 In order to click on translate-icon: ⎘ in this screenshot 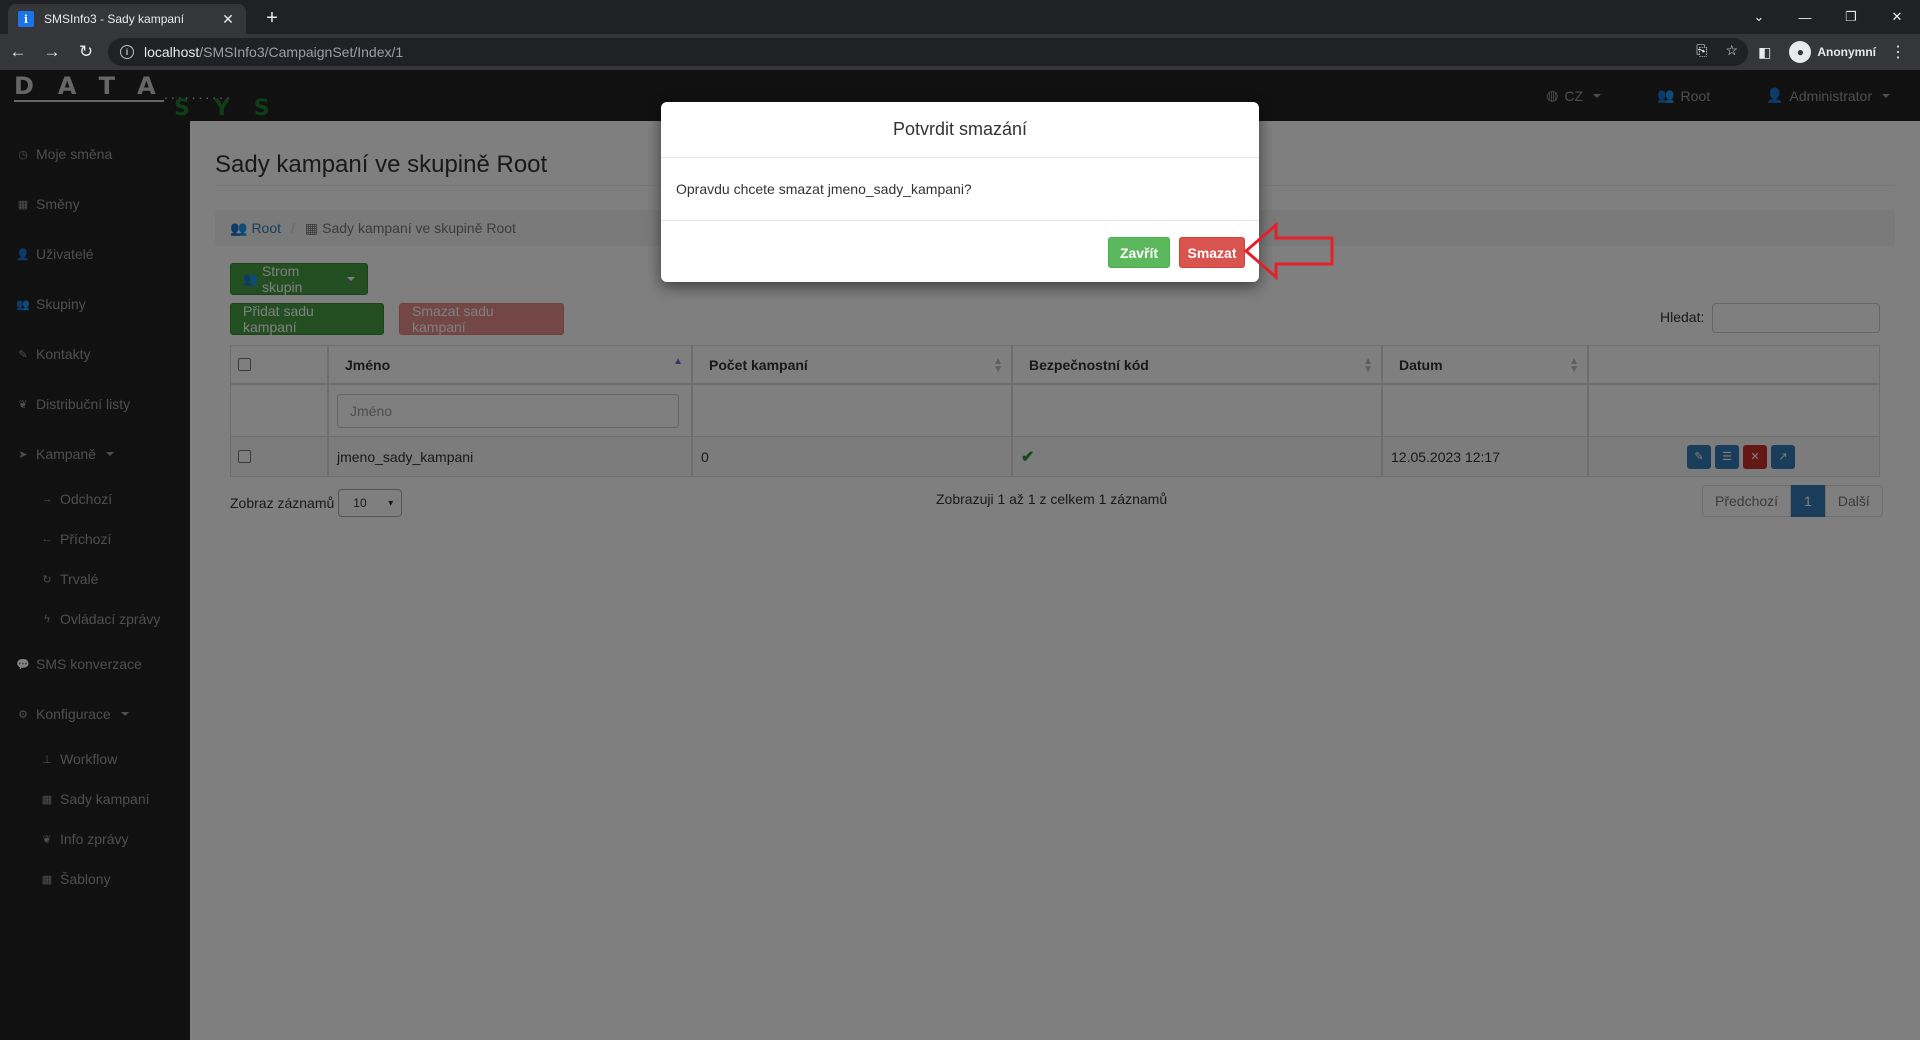, I will do `click(1701, 50)`.